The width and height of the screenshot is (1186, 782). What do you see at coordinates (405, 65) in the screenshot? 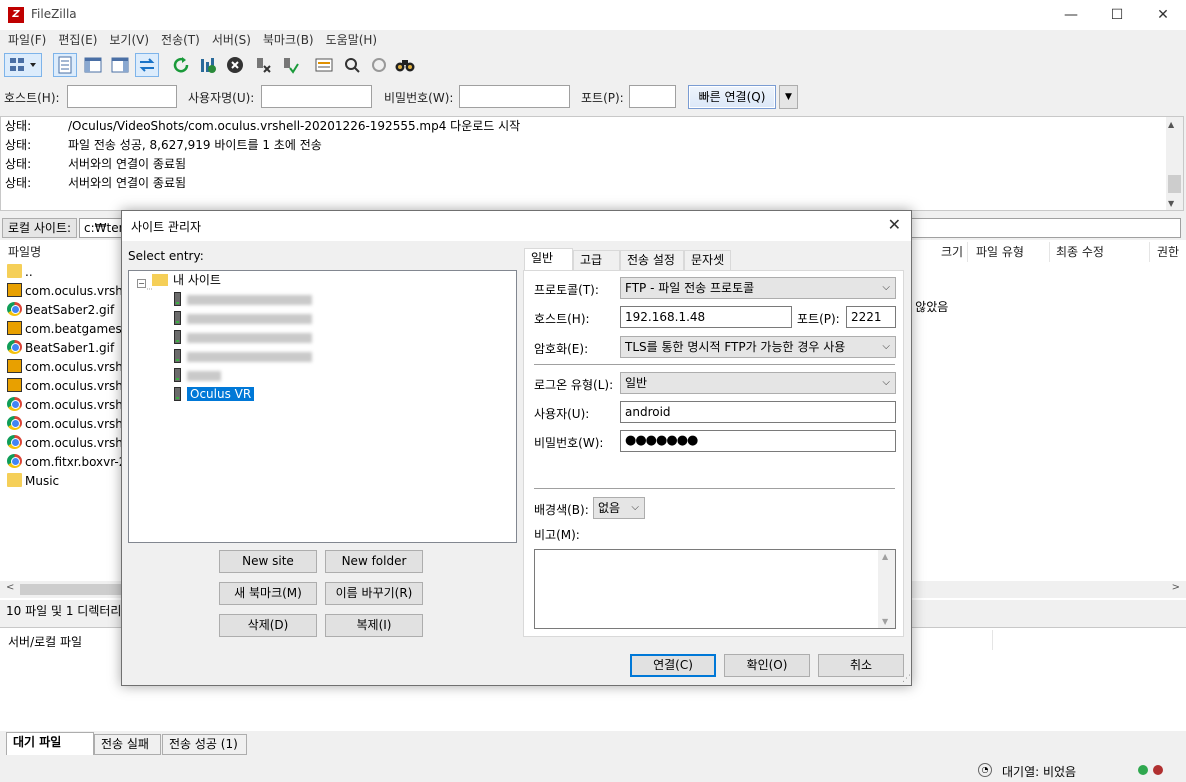
I see `binoculars-icon` at bounding box center [405, 65].